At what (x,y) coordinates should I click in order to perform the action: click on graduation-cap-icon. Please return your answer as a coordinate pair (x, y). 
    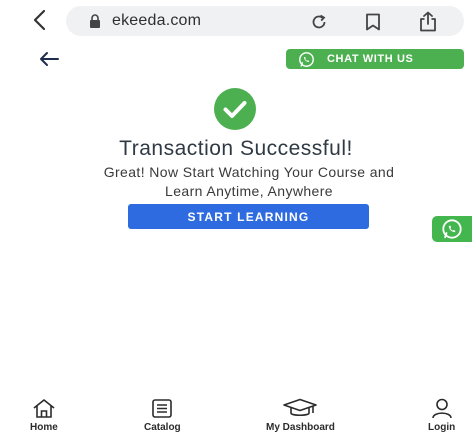
    Looking at the image, I should click on (300, 407).